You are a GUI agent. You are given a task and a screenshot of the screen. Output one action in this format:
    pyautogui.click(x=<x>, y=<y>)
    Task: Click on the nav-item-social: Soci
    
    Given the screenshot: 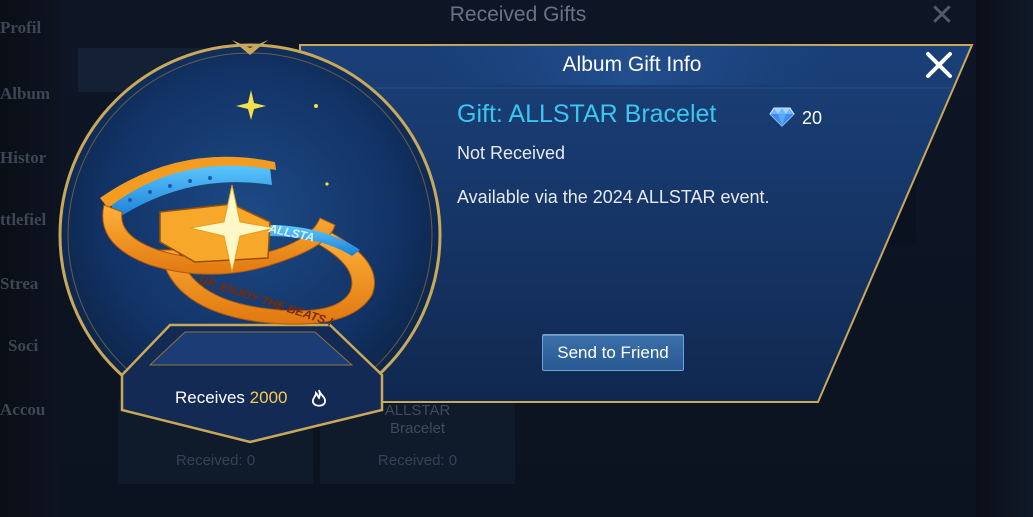 What is the action you would take?
    pyautogui.click(x=38, y=346)
    